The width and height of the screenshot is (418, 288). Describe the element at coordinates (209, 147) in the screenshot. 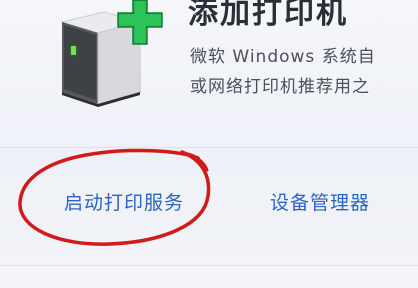

I see `section-divider` at that location.